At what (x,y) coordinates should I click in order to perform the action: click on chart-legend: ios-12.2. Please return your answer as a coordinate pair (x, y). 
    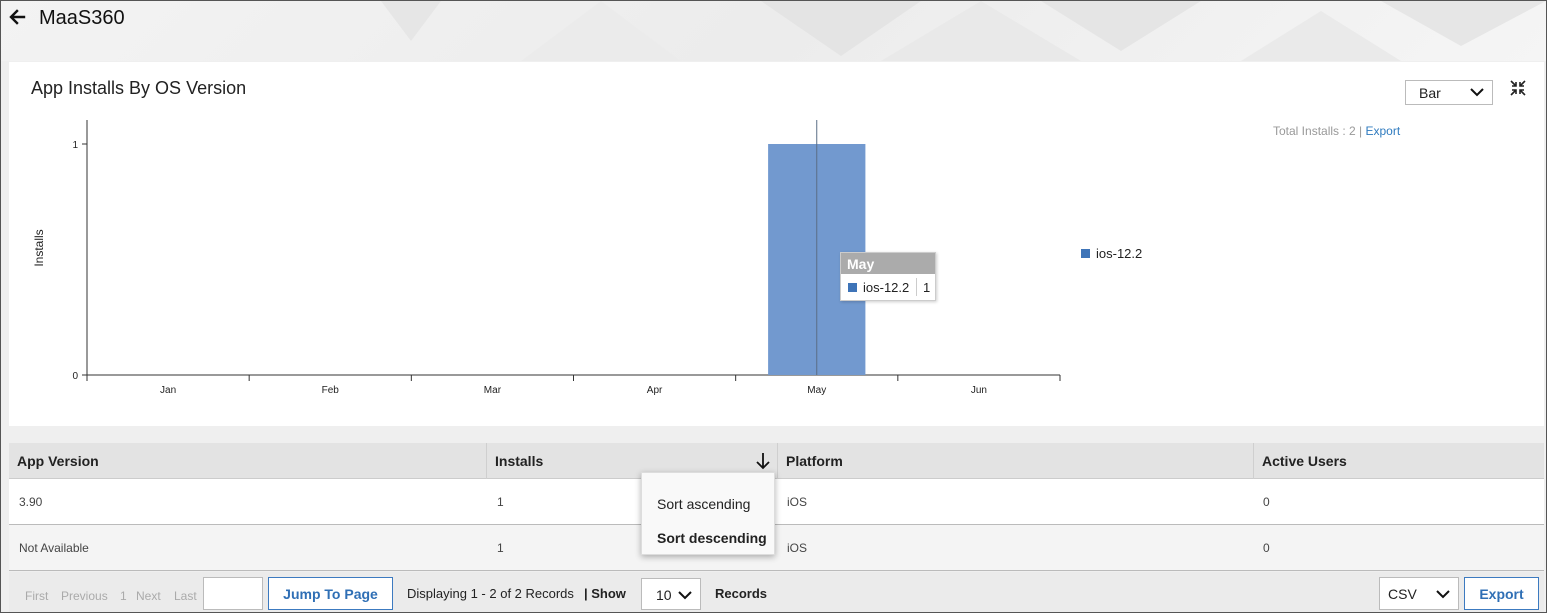
    Looking at the image, I should click on (1111, 253).